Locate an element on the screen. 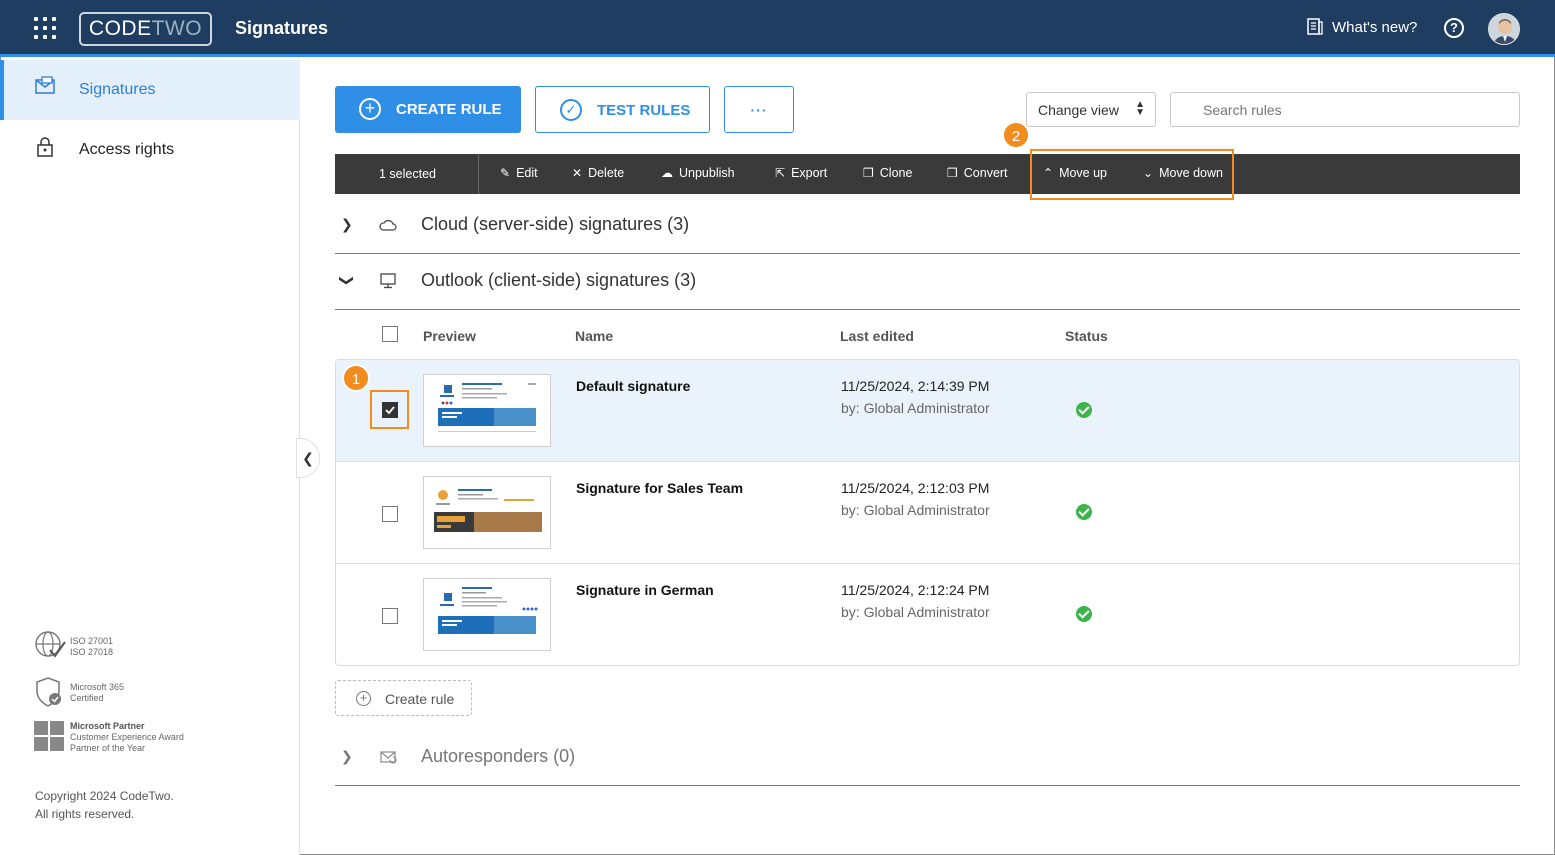 The width and height of the screenshot is (1555, 855). section-title: Autoresponders (0) is located at coordinates (498, 756).